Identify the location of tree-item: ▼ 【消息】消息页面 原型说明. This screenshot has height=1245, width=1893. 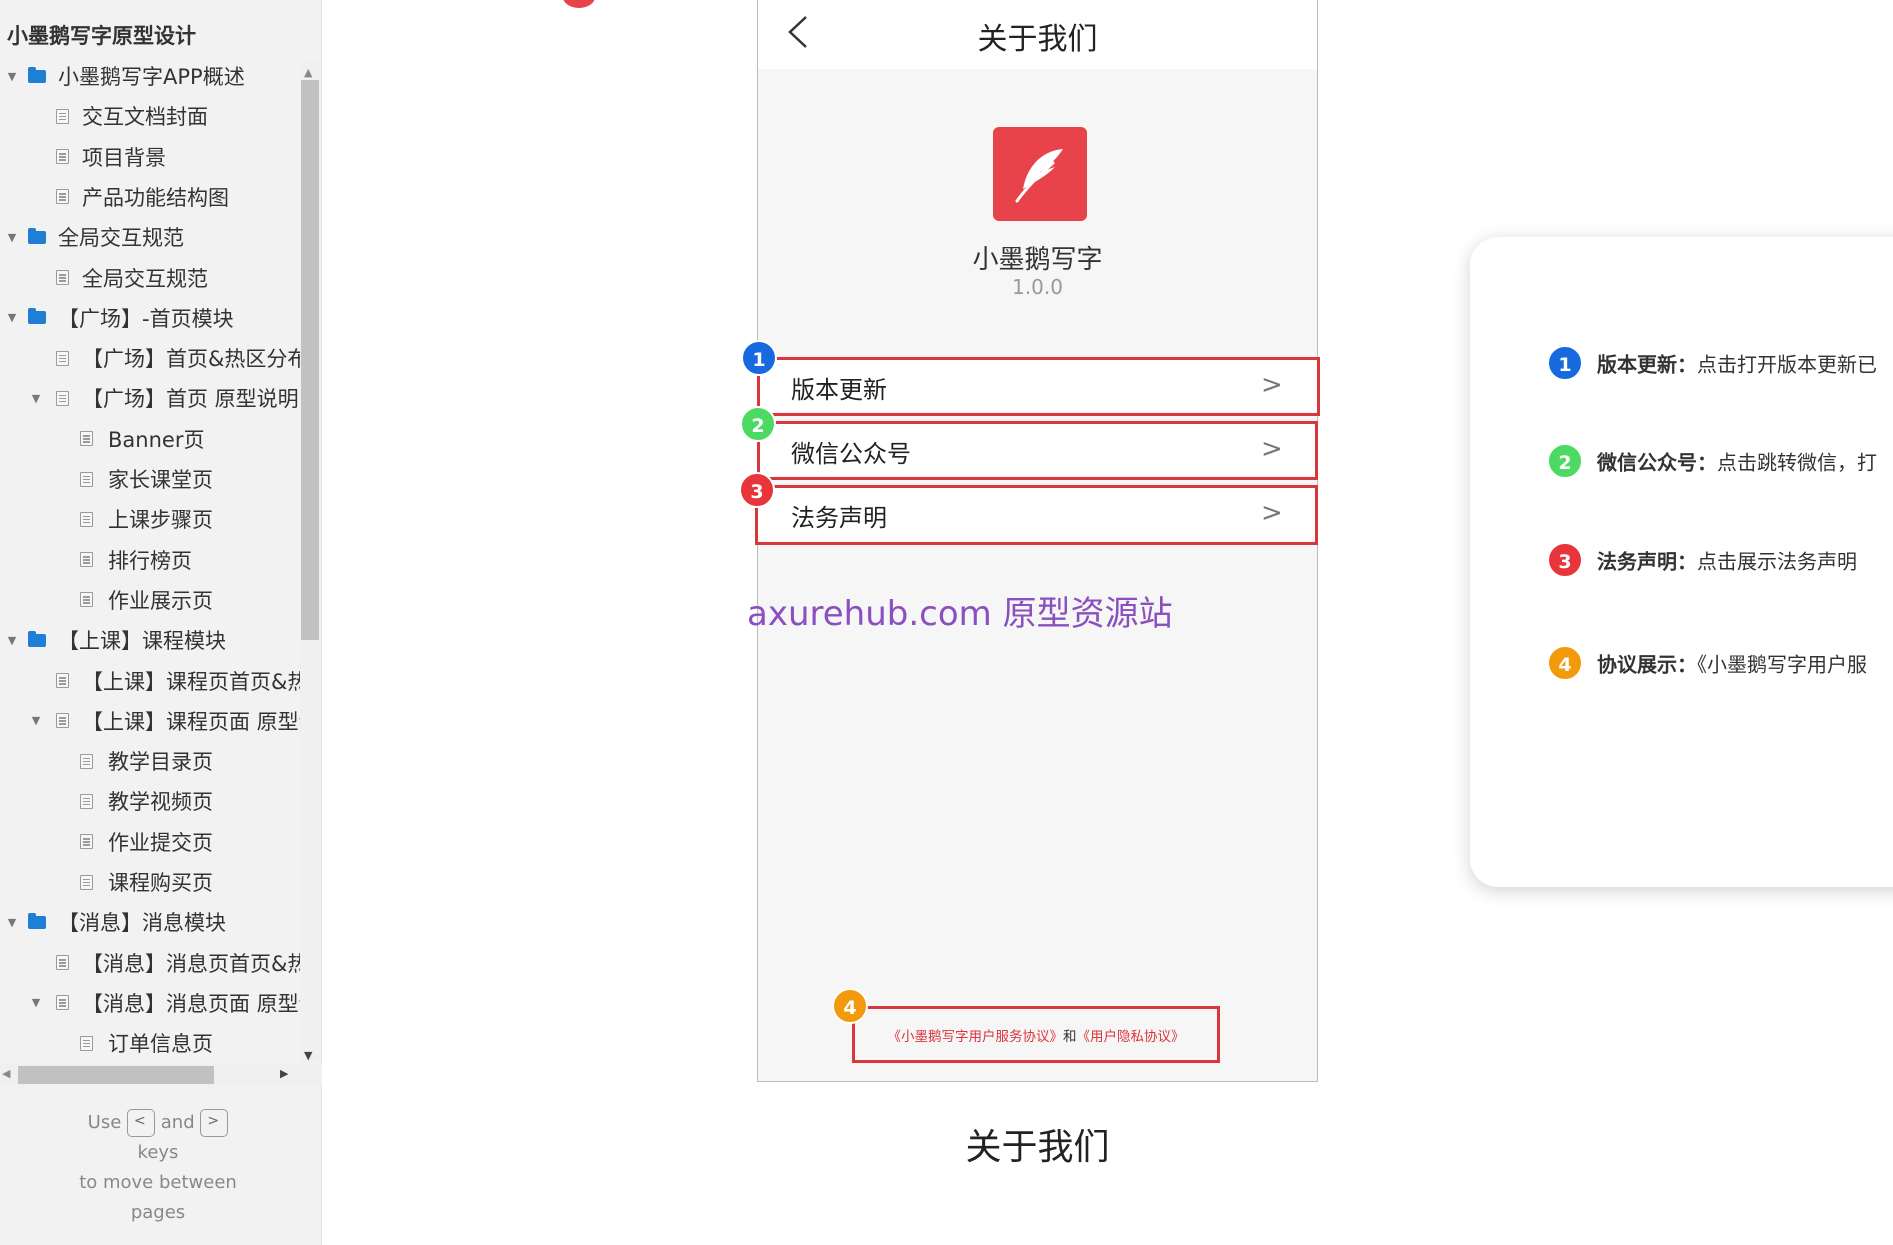
(150, 1003).